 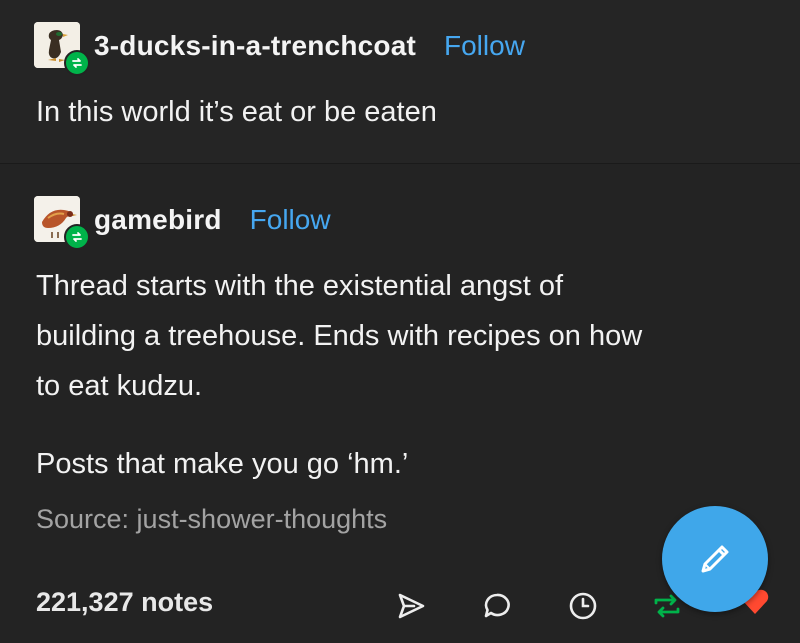 I want to click on post-header: 3-ducks-in-a-trenchcoat Follow, so click(x=279, y=46).